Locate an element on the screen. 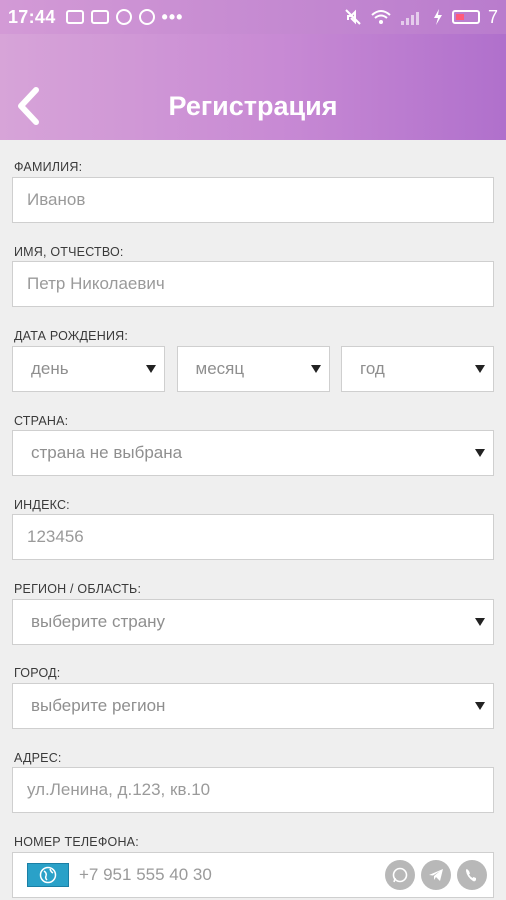 This screenshot has height=900, width=506. country-code-selector is located at coordinates (48, 875).